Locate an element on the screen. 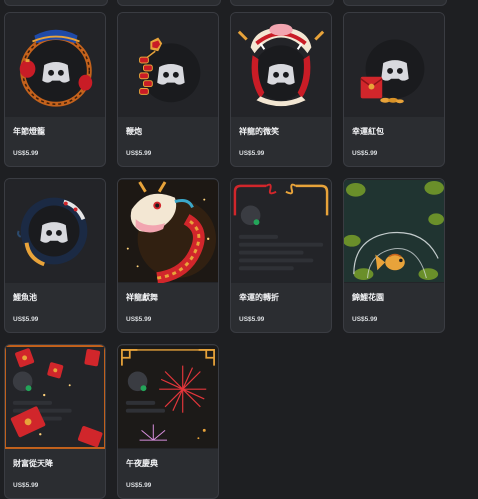  dancing-dragon-icon is located at coordinates (168, 231).